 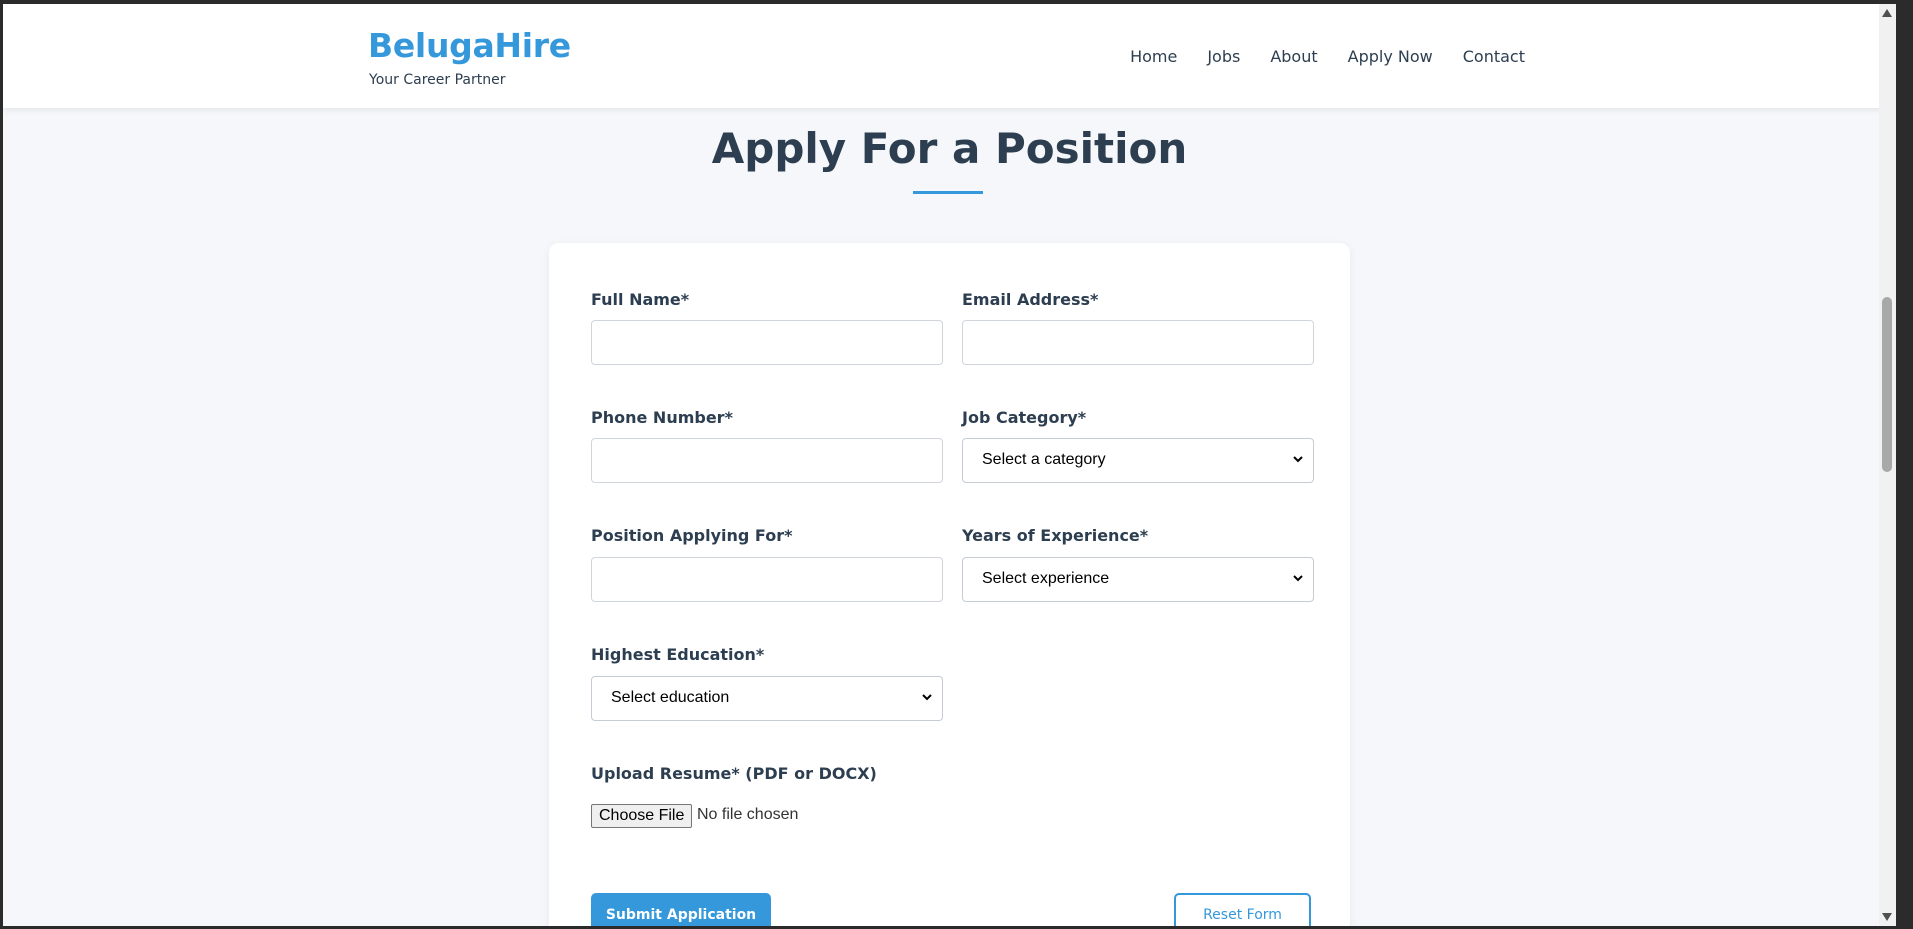 I want to click on file-status: No file chosen, so click(x=748, y=814).